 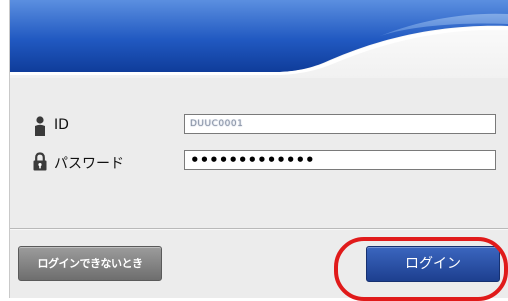 I want to click on password-label: パスワード, so click(x=89, y=164).